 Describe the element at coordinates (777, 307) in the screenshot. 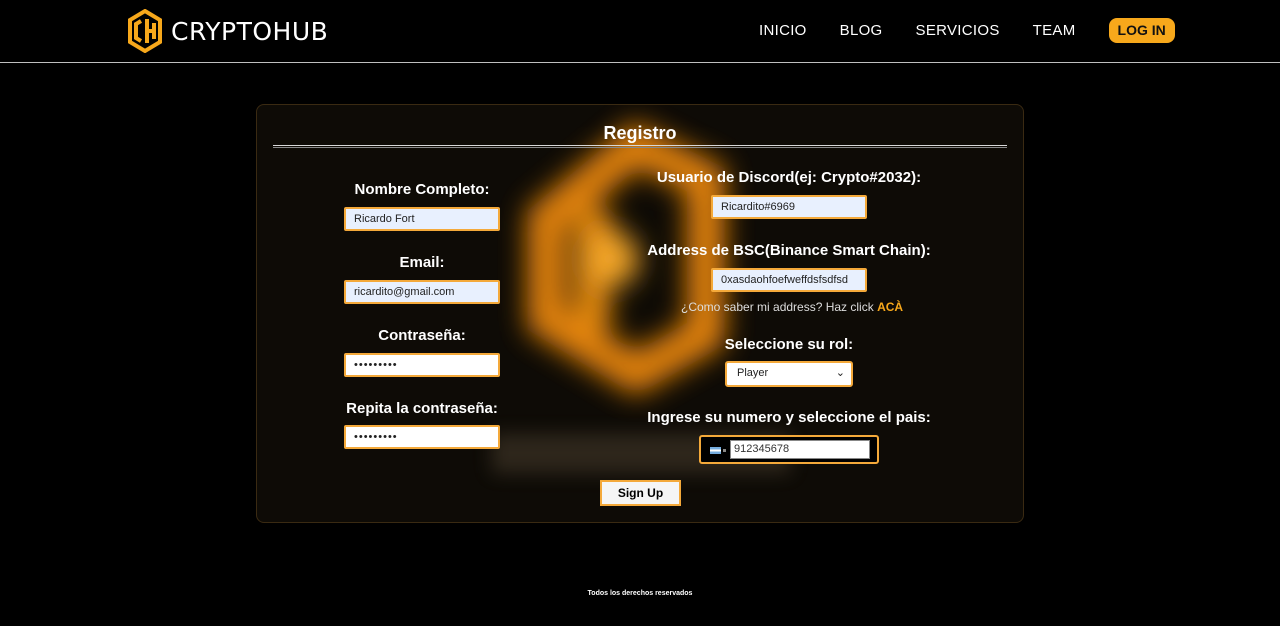

I see `address-help-label: ¿Como saber mi address? Haz click` at that location.